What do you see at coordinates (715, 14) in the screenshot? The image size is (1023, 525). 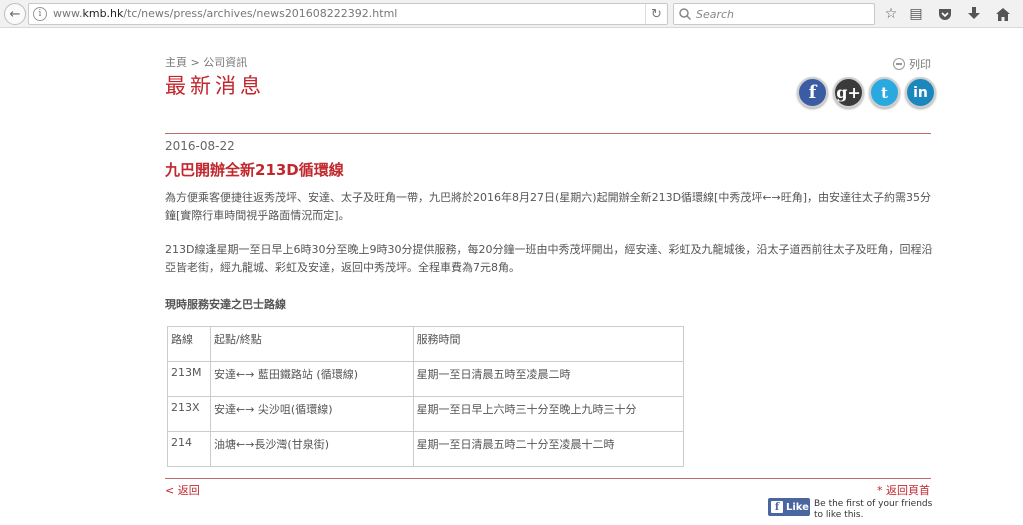 I see `search-placeholder: Search` at bounding box center [715, 14].